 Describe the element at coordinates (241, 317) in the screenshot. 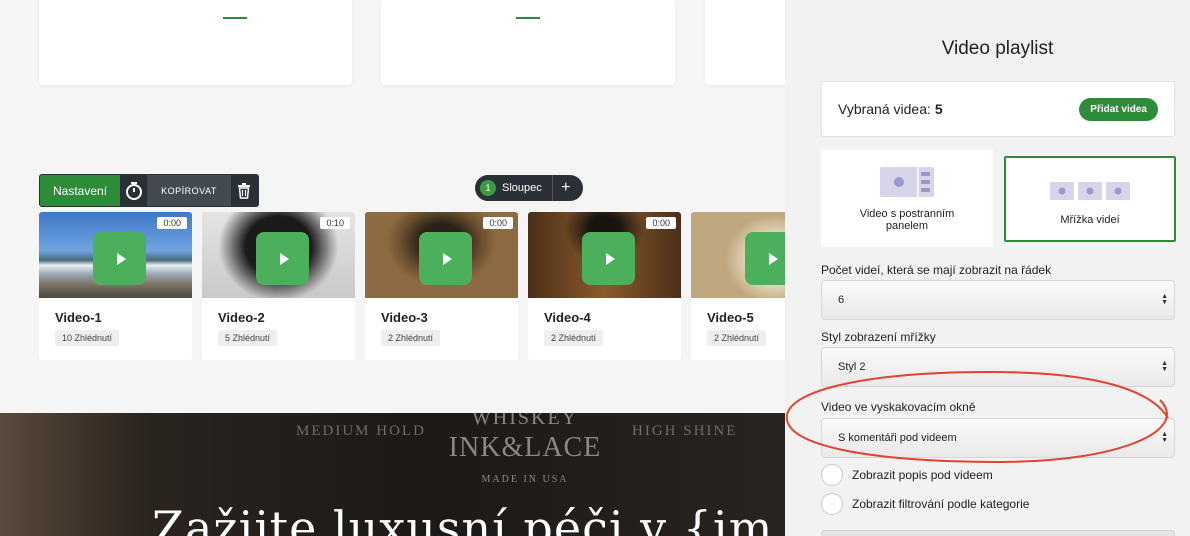

I see `video-title: Video-2` at that location.